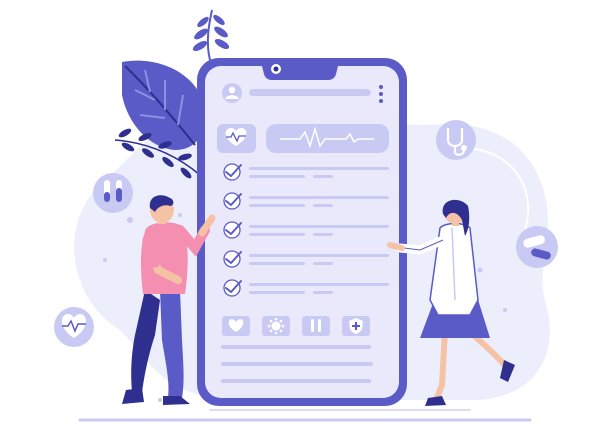 This screenshot has width=612, height=431. Describe the element at coordinates (310, 92) in the screenshot. I see `profile-name-bar` at that location.